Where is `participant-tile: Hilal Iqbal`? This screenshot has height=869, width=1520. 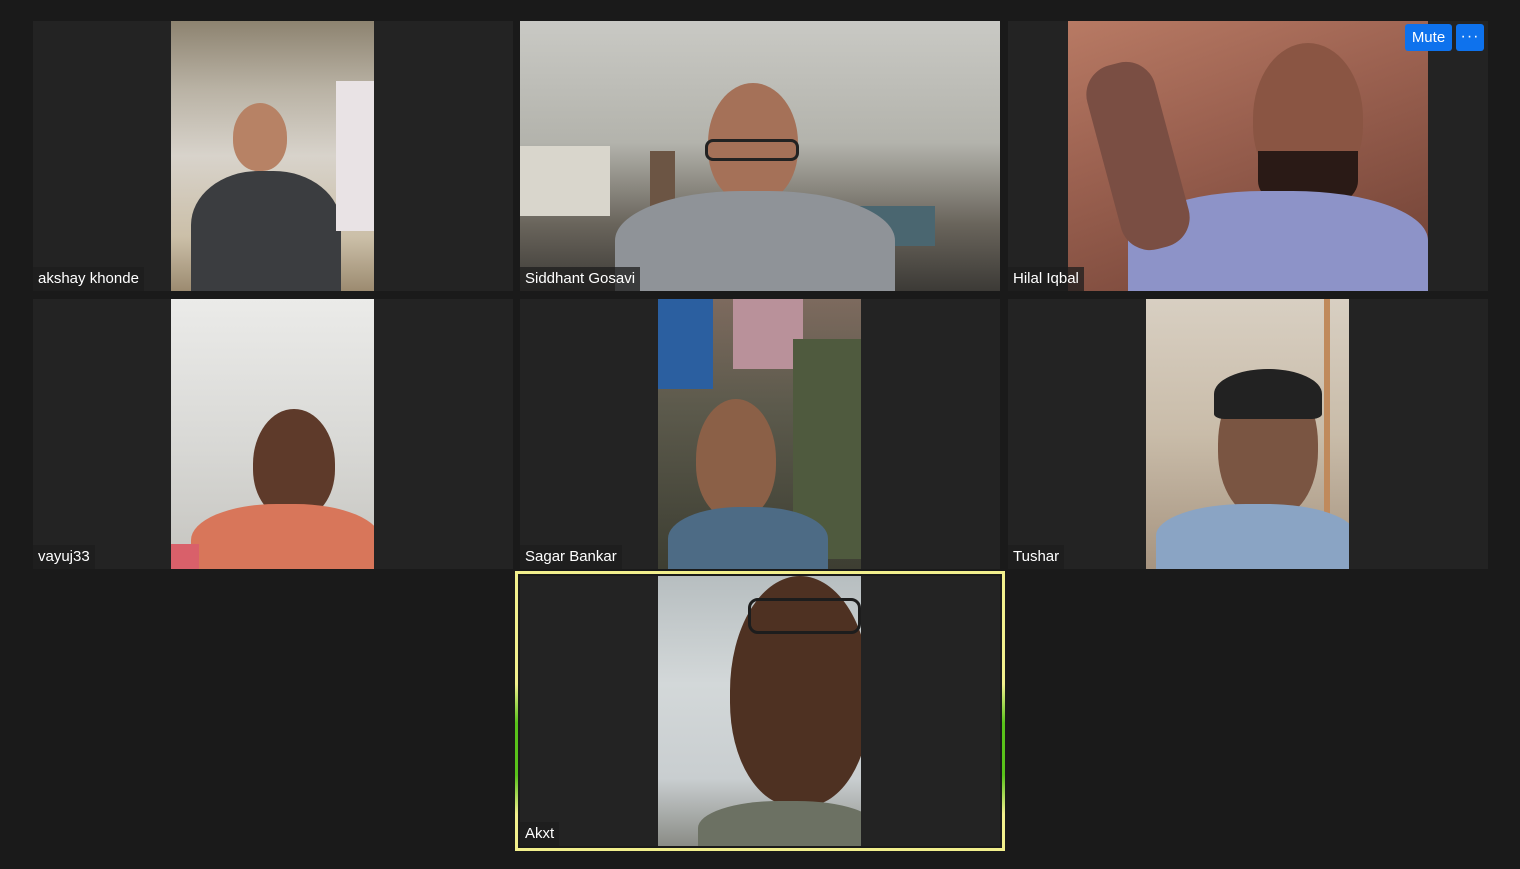 participant-tile: Hilal Iqbal is located at coordinates (1248, 156).